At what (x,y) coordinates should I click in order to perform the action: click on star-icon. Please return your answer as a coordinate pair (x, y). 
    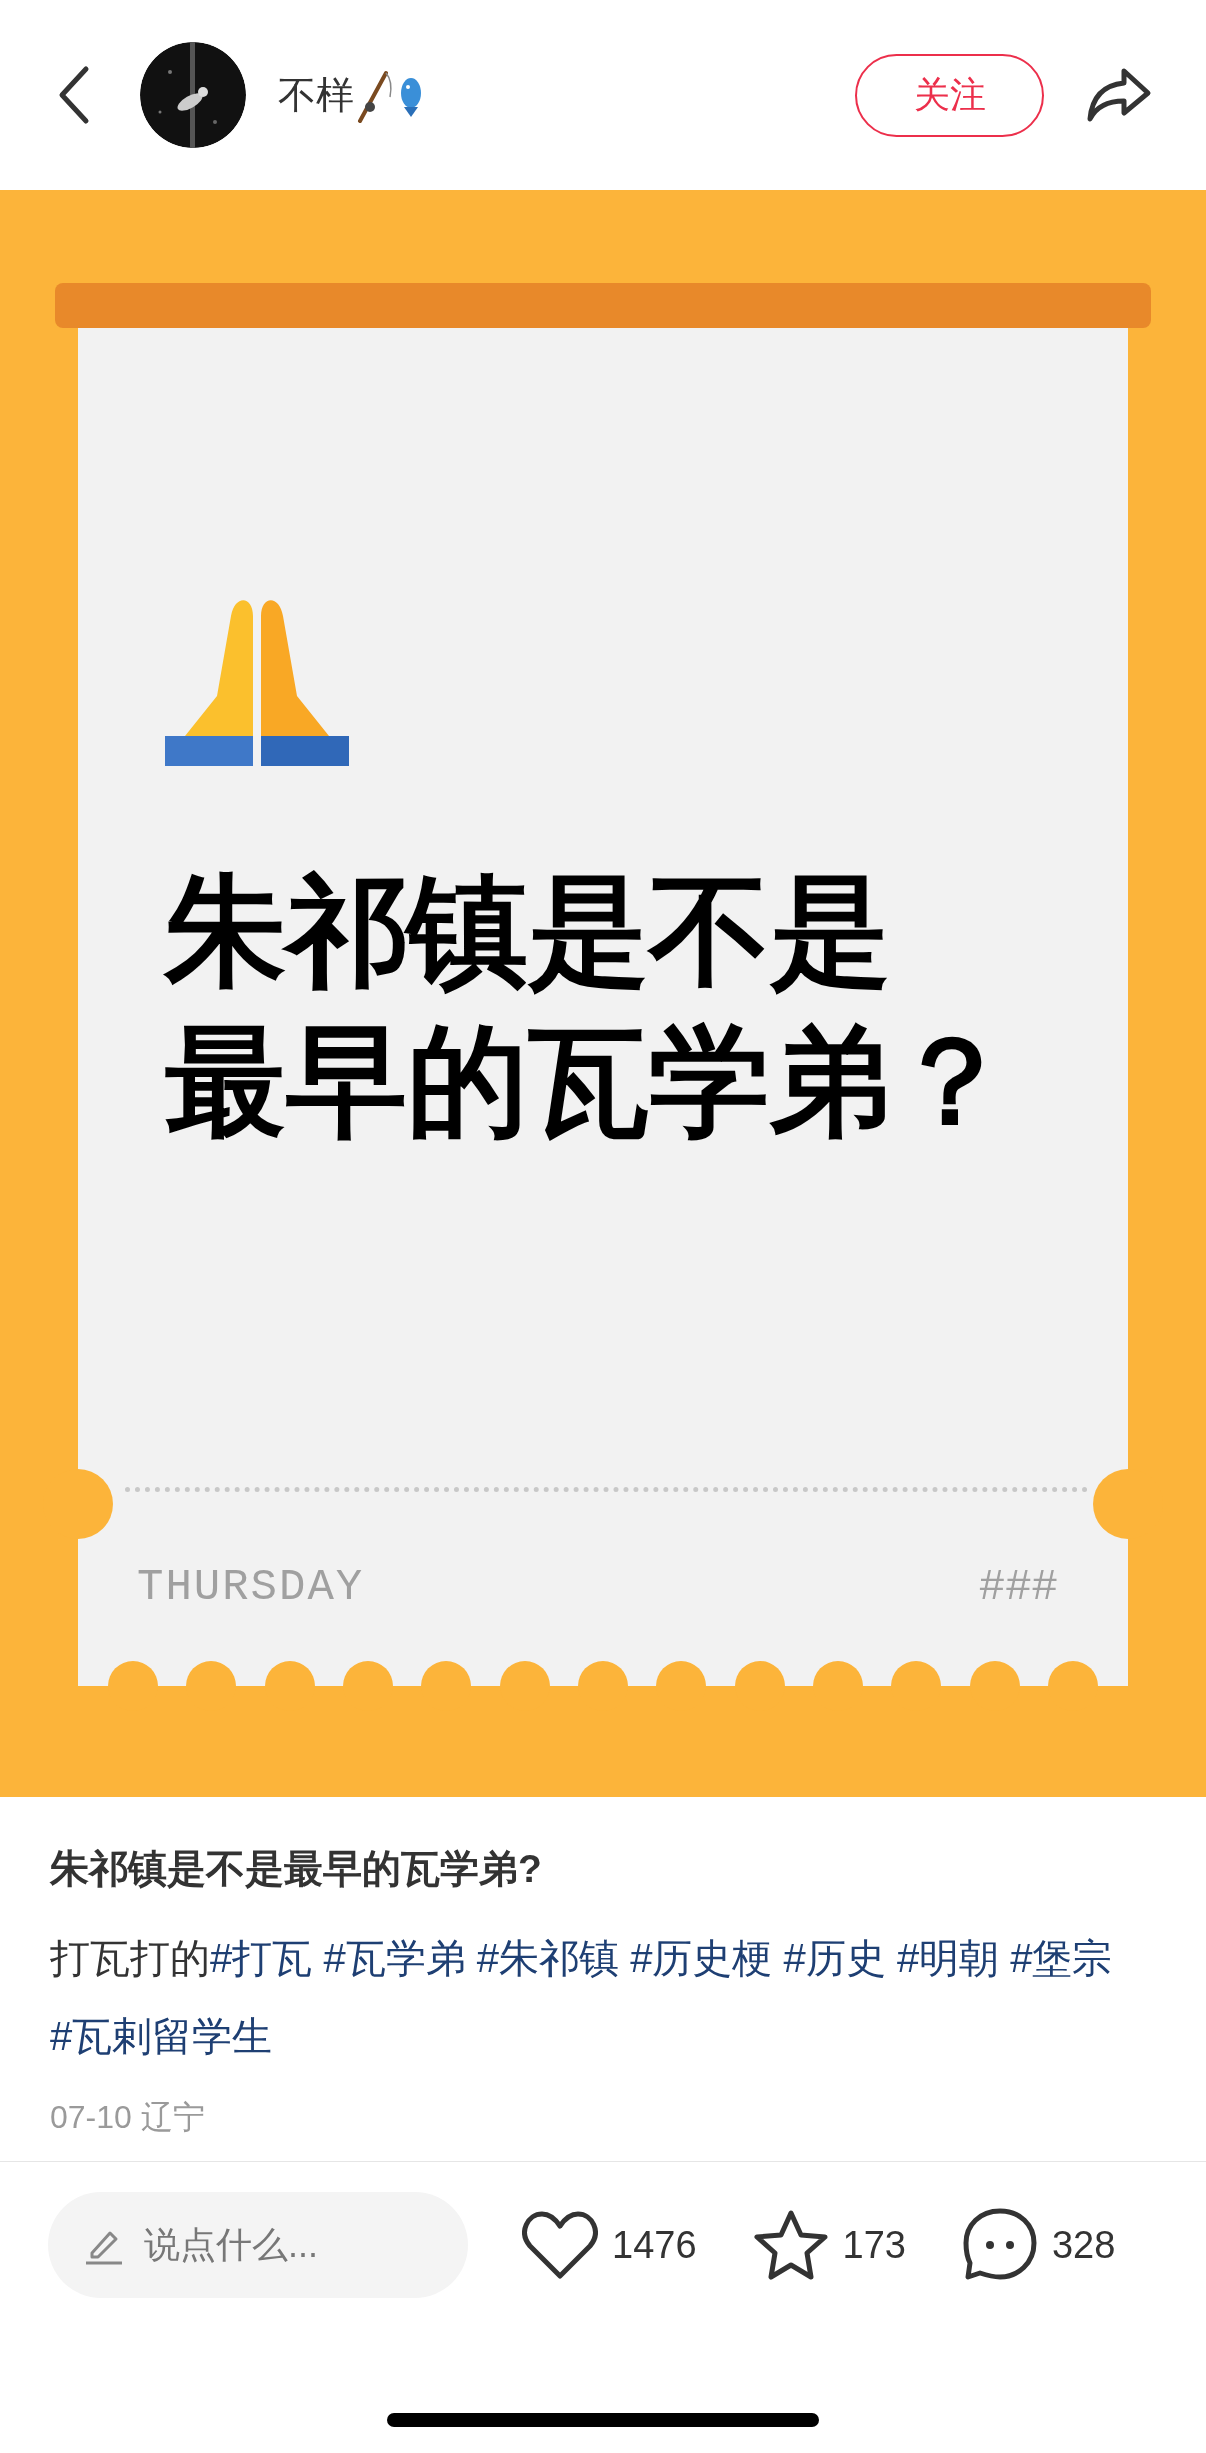
    Looking at the image, I should click on (790, 2245).